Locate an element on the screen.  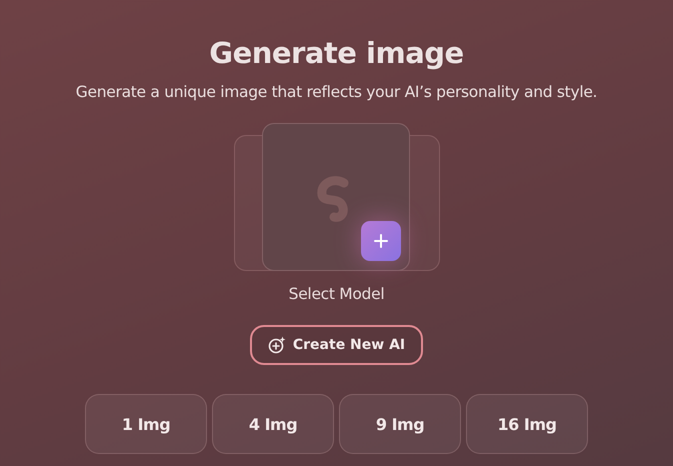
add-sparkle-icon is located at coordinates (277, 345).